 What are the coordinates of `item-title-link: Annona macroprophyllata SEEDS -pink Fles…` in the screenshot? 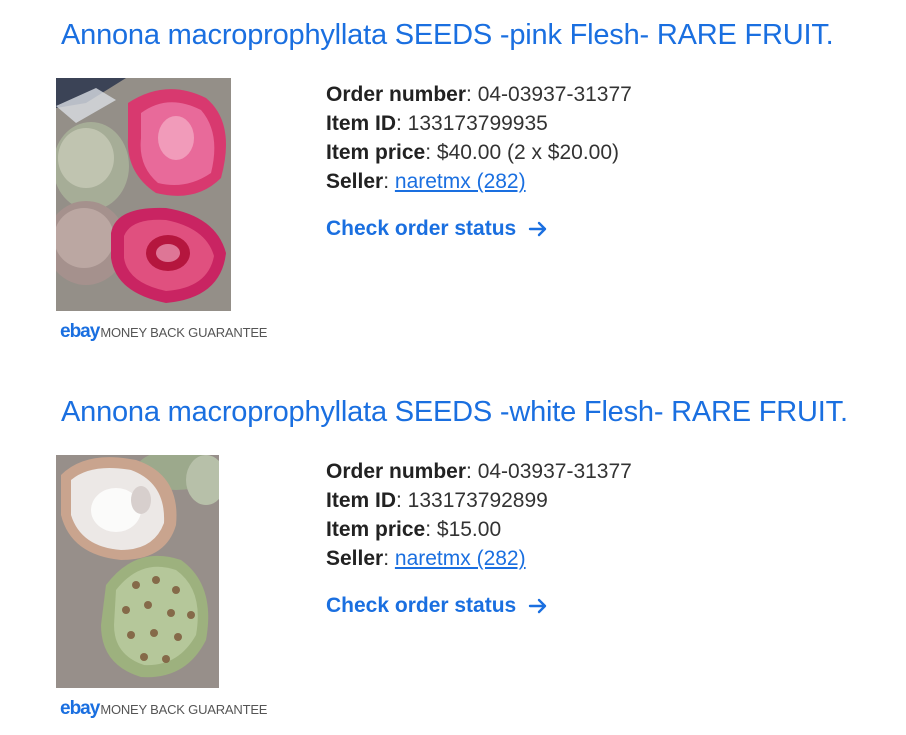 It's located at (447, 35).